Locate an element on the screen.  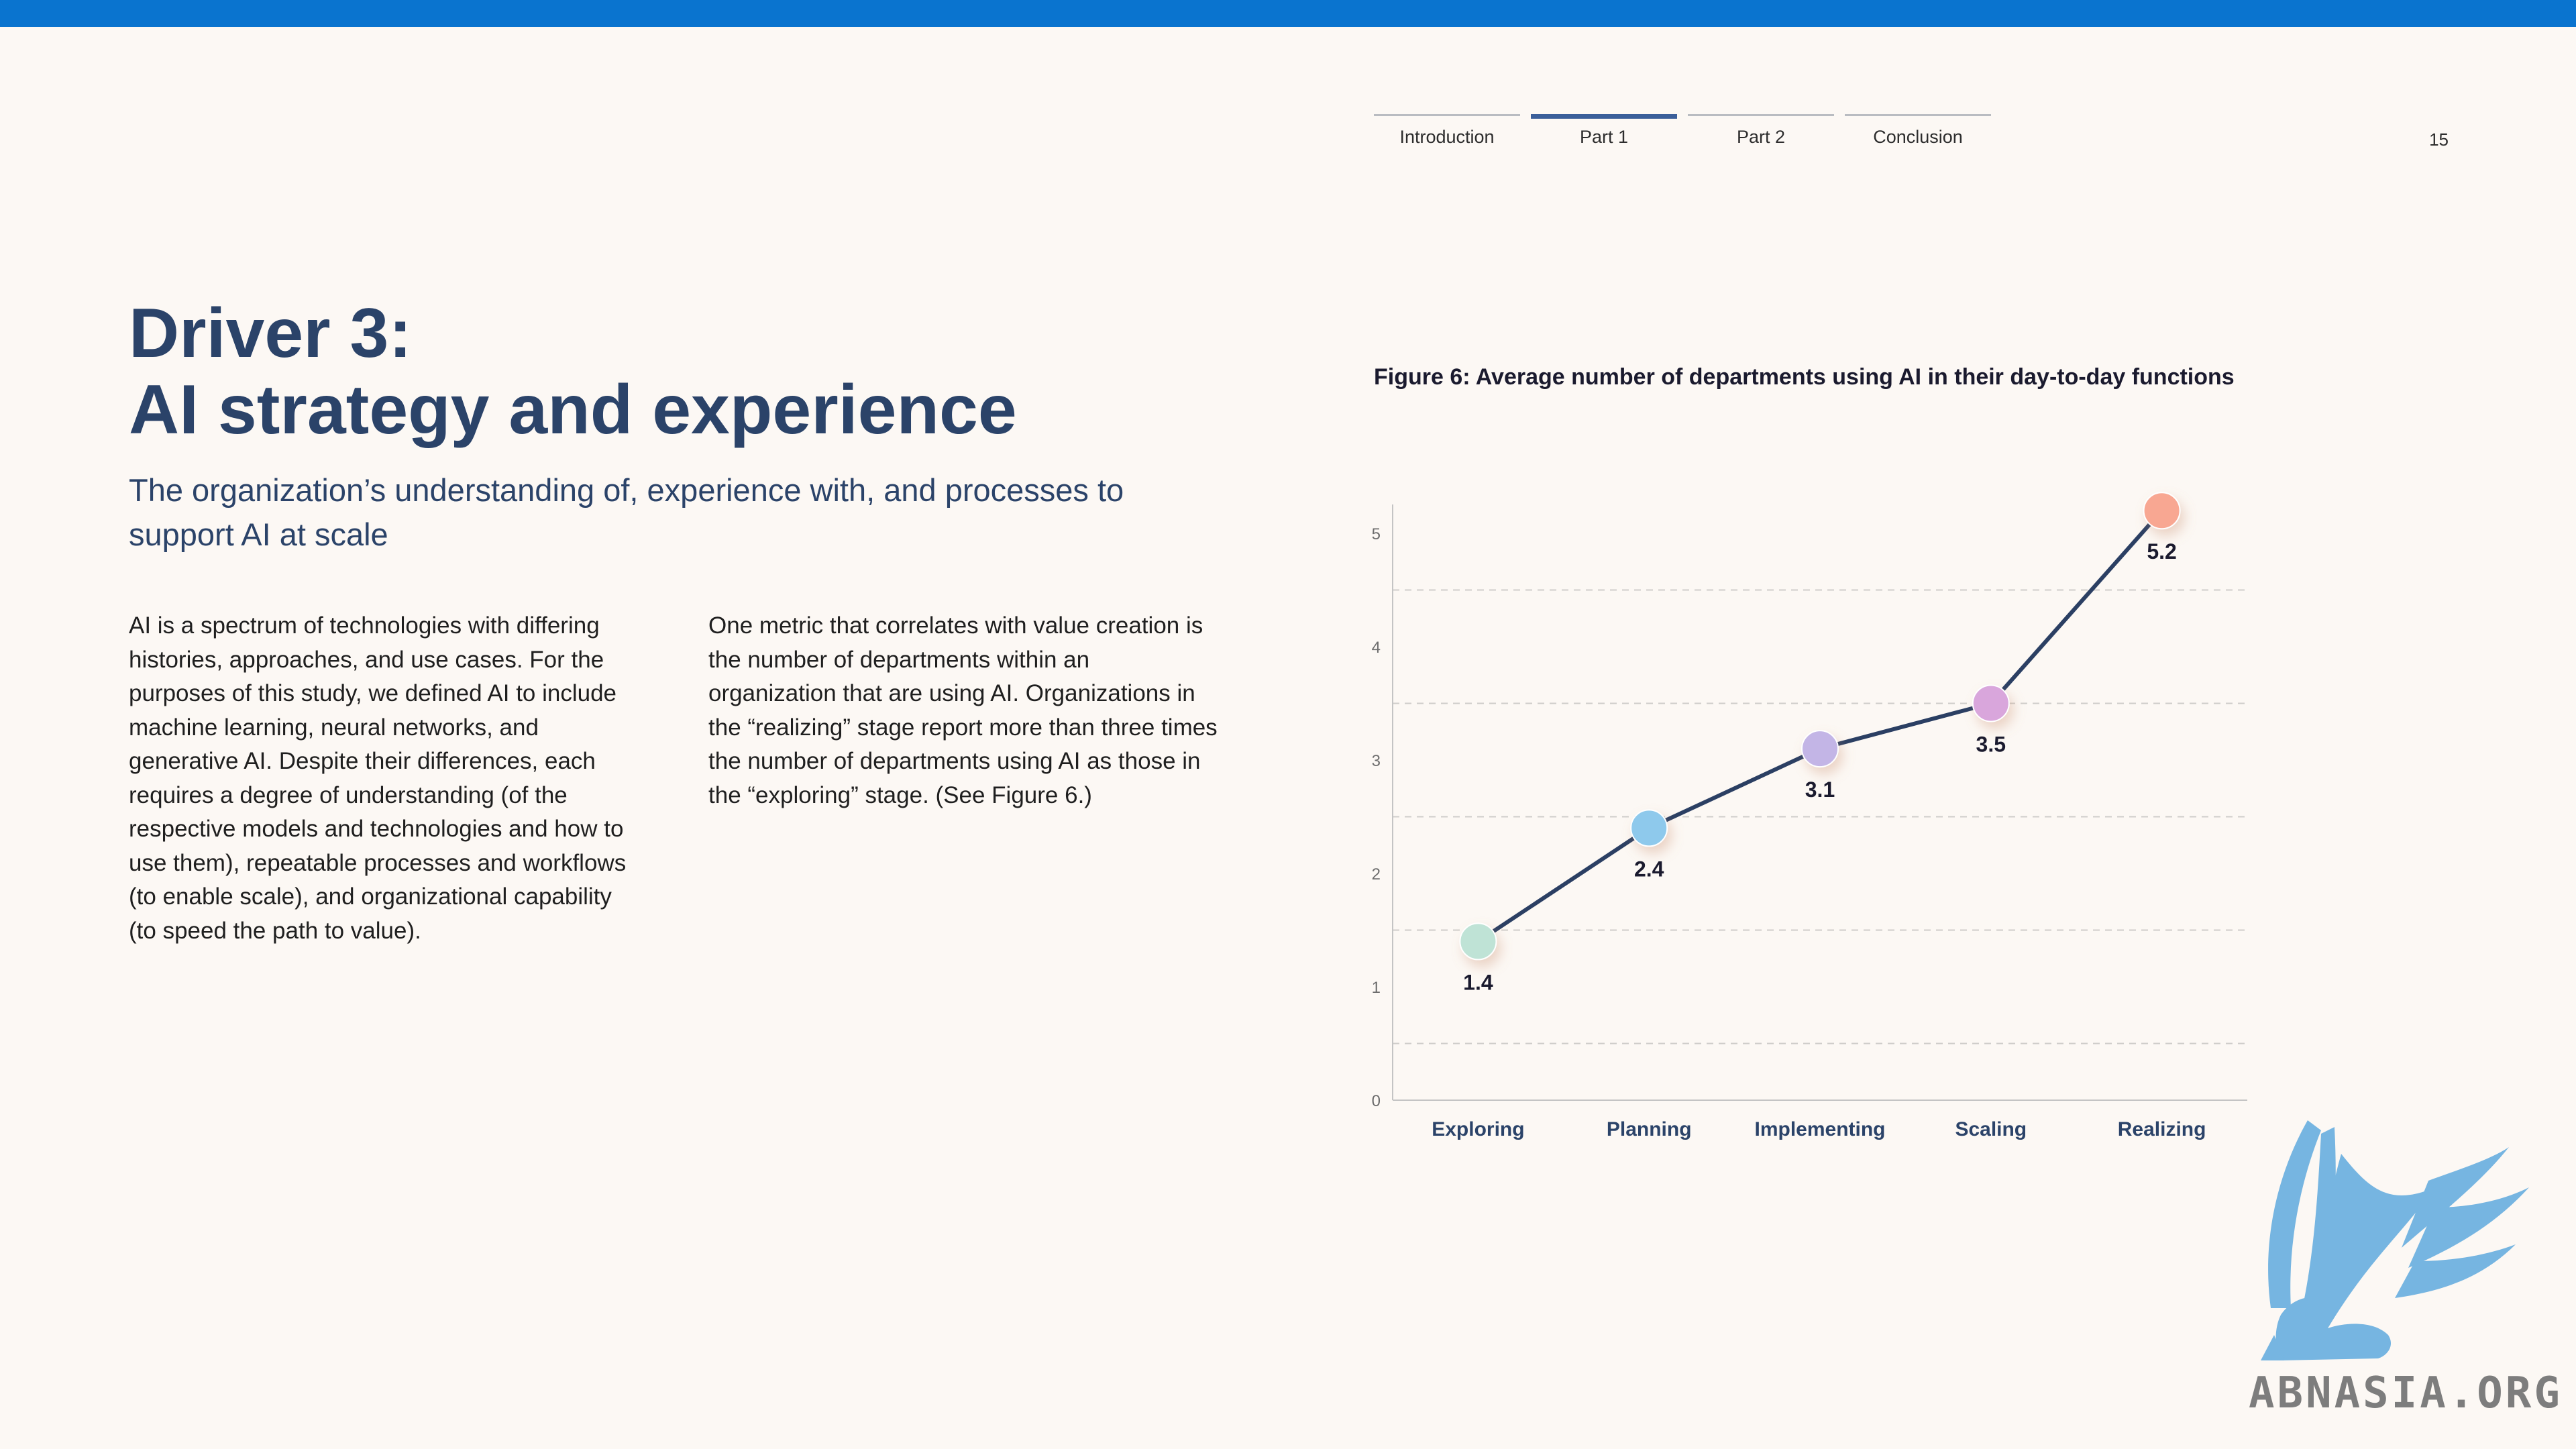
title-line-1: Driver 3: is located at coordinates (270, 333).